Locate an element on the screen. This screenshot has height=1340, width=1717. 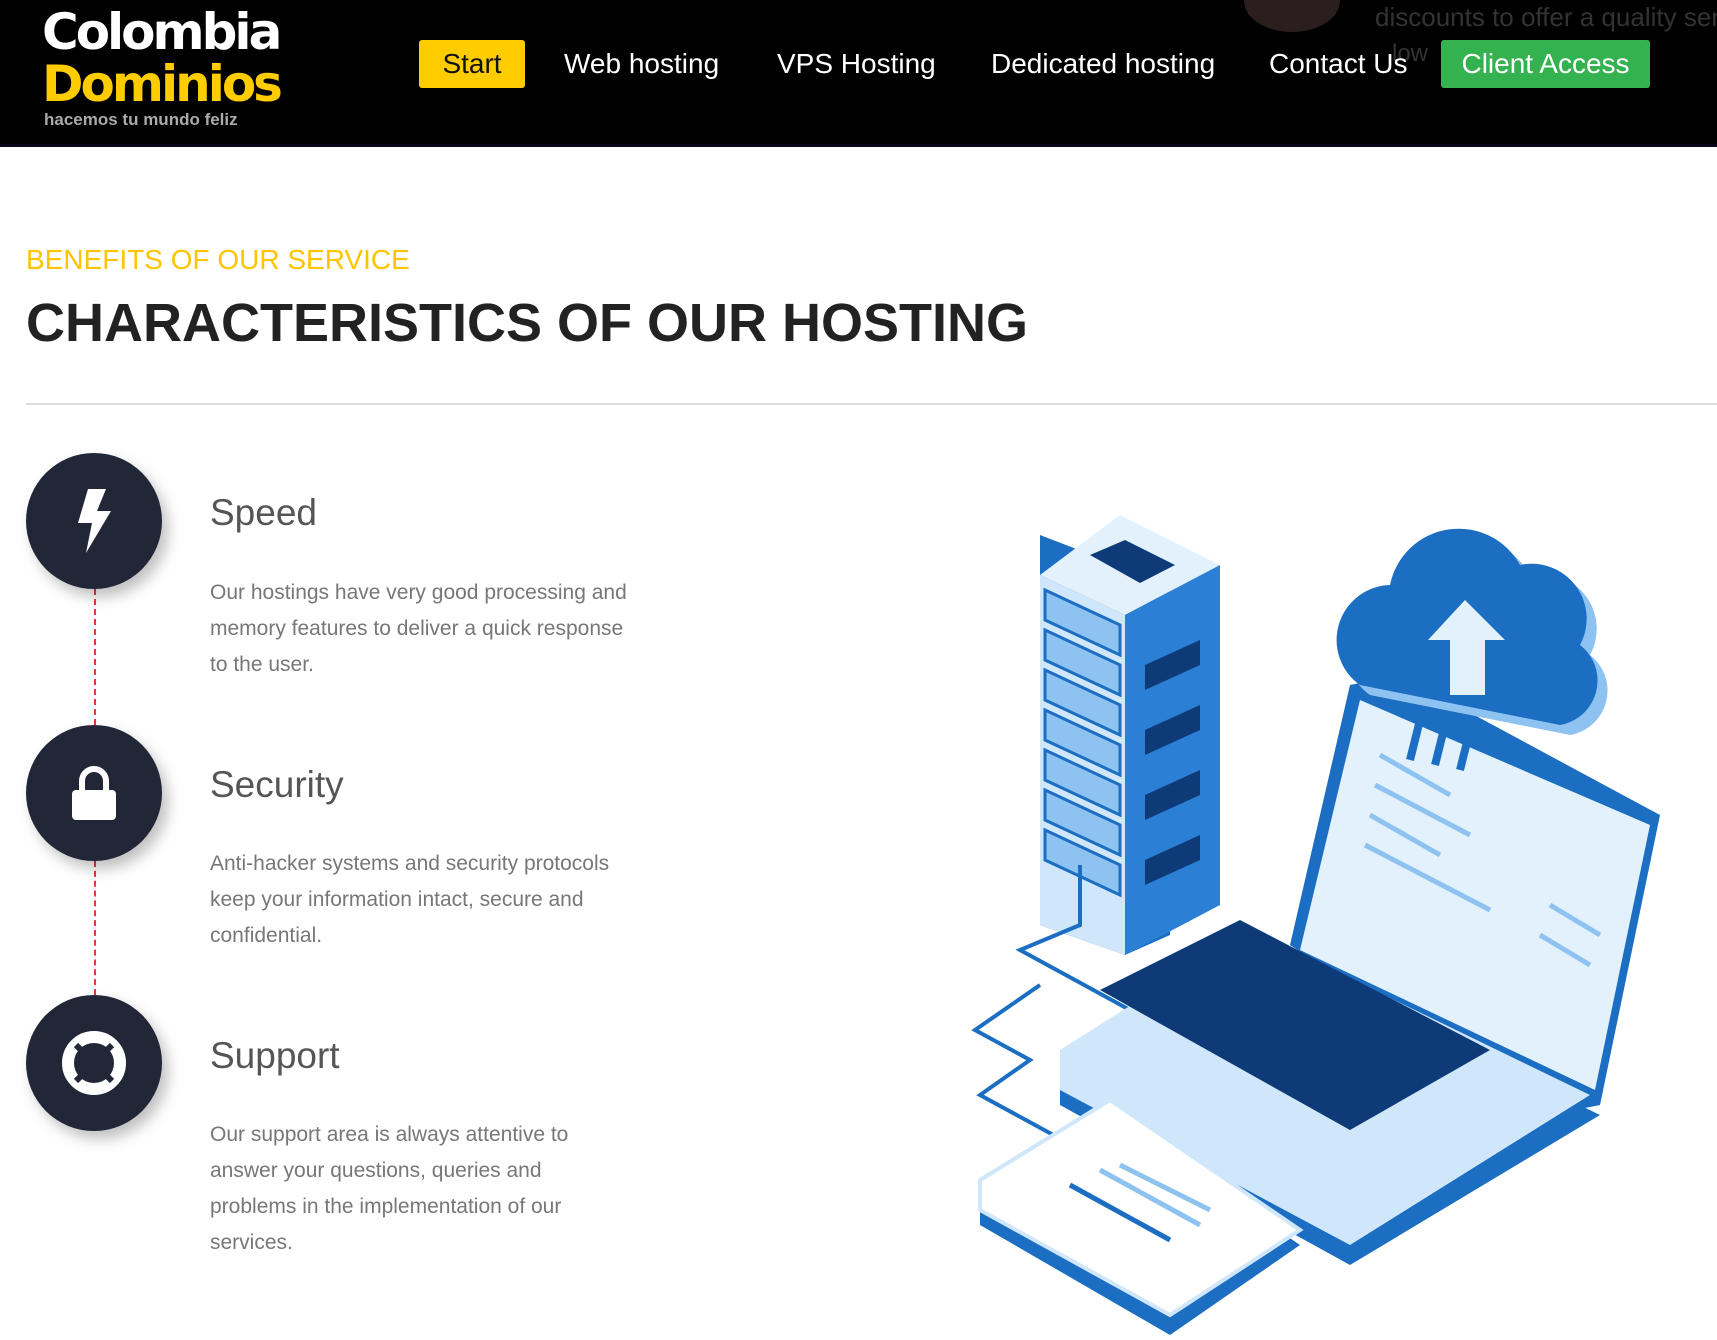
section-eyebrow: BENEFITS OF OUR SERVICE is located at coordinates (218, 259).